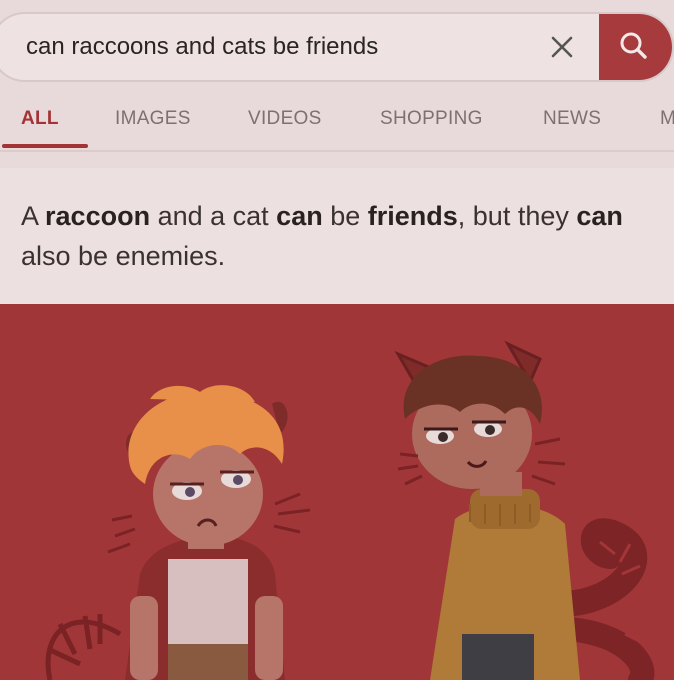  Describe the element at coordinates (285, 119) in the screenshot. I see `tab-videos: VIDEOS` at that location.